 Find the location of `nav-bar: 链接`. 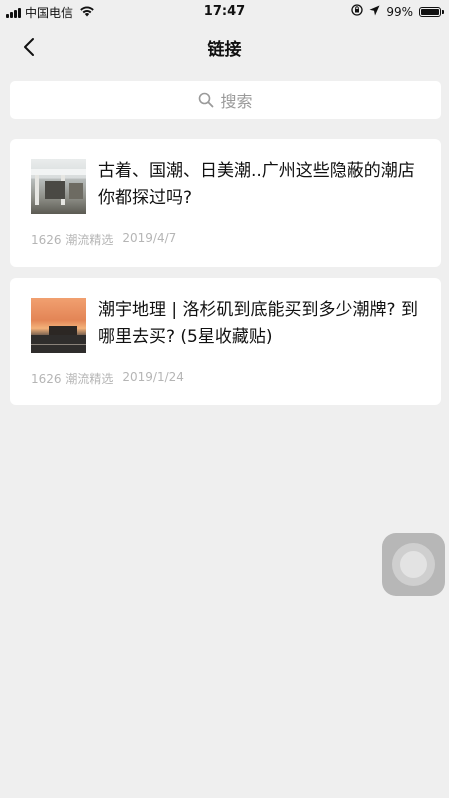

nav-bar: 链接 is located at coordinates (224, 47).